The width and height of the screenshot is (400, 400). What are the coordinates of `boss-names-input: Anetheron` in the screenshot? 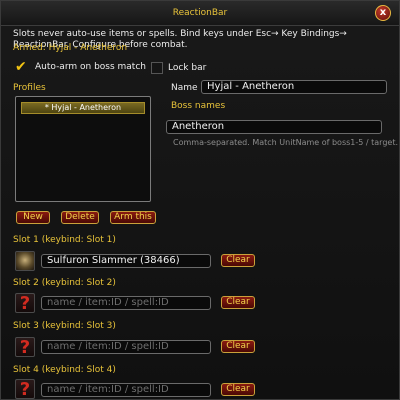 It's located at (274, 127).